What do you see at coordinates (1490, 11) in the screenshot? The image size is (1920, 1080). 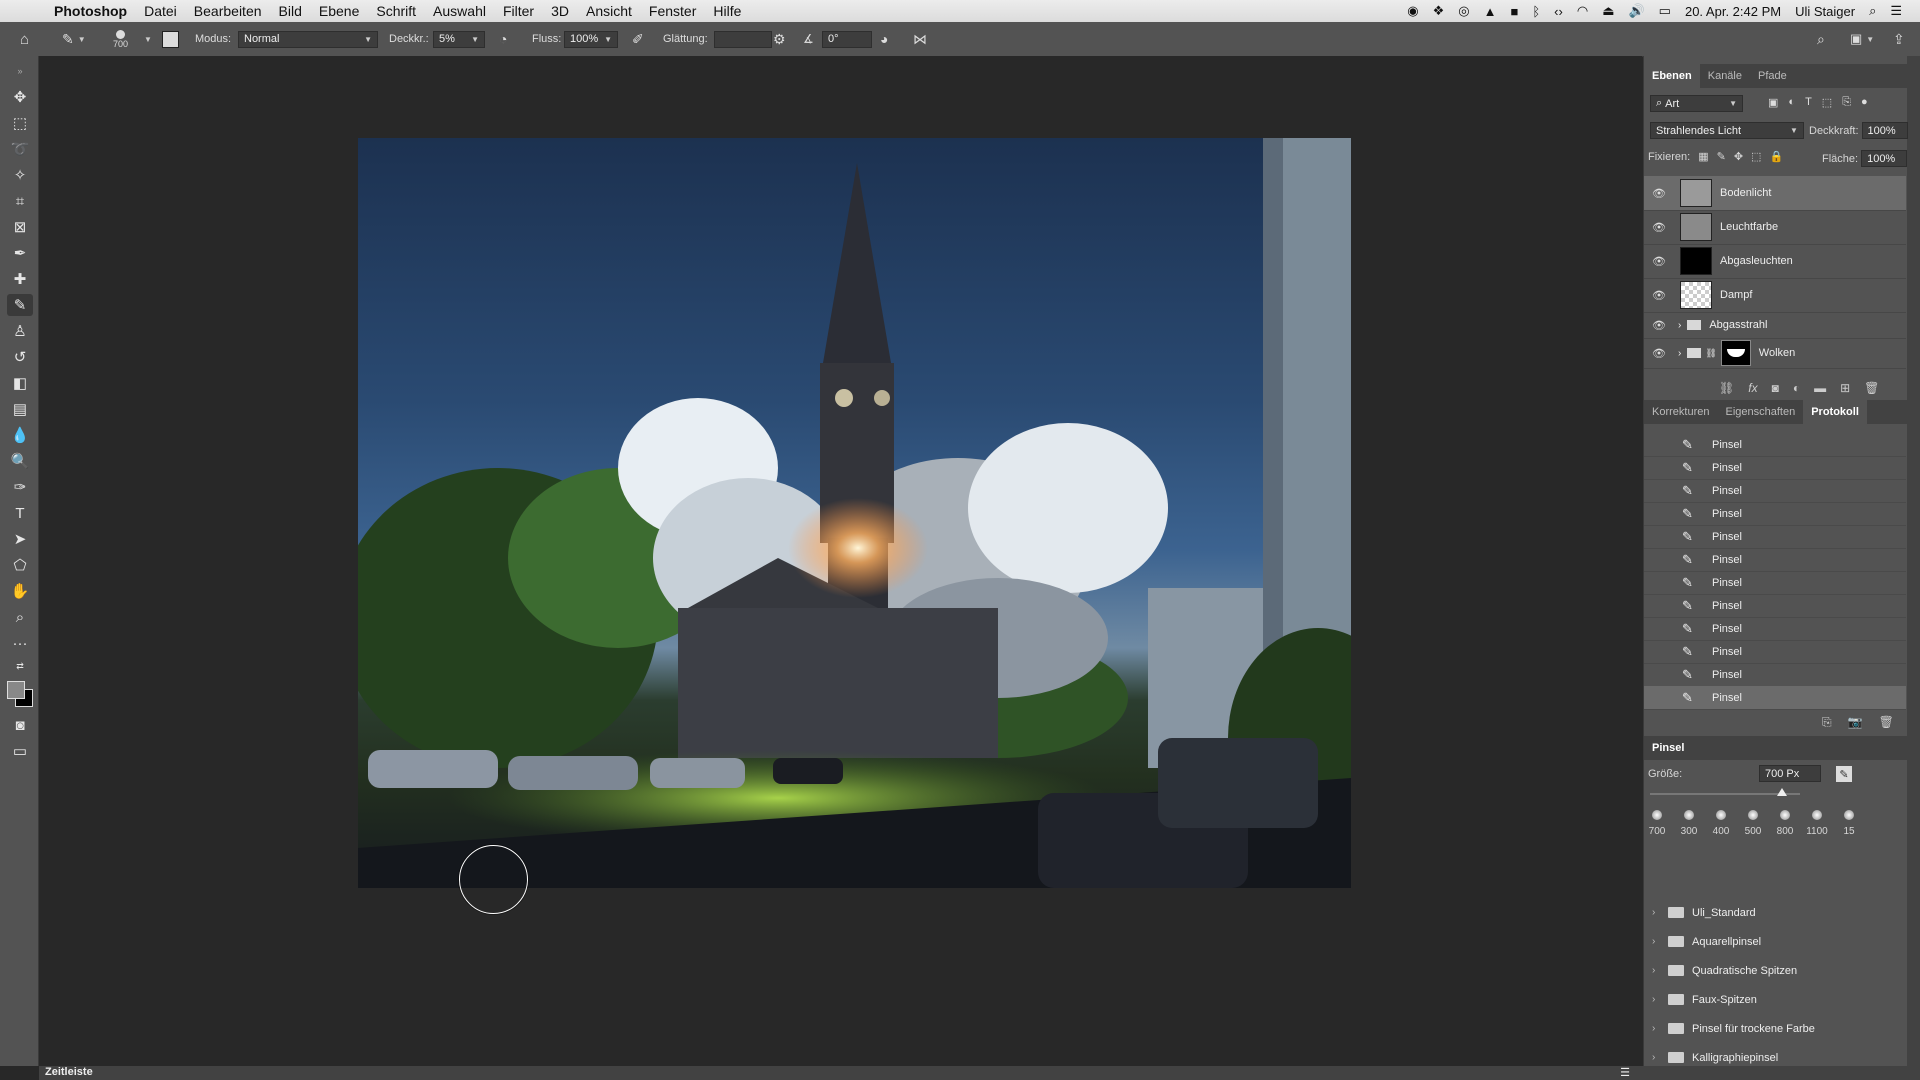 I see `alert-icon: ▲` at bounding box center [1490, 11].